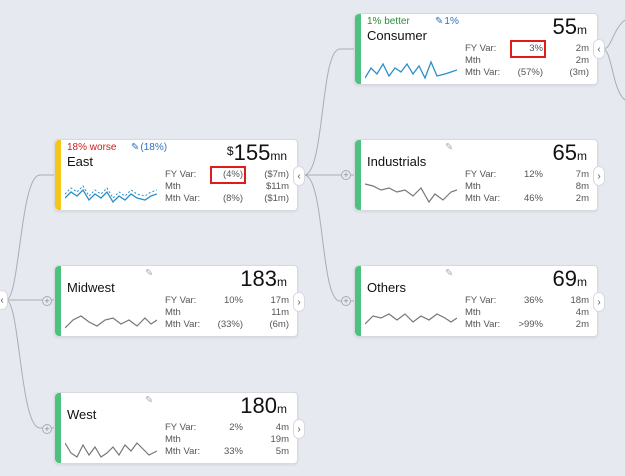 Image resolution: width=625 pixels, height=476 pixels. I want to click on expand-industrials-button: ›, so click(599, 176).